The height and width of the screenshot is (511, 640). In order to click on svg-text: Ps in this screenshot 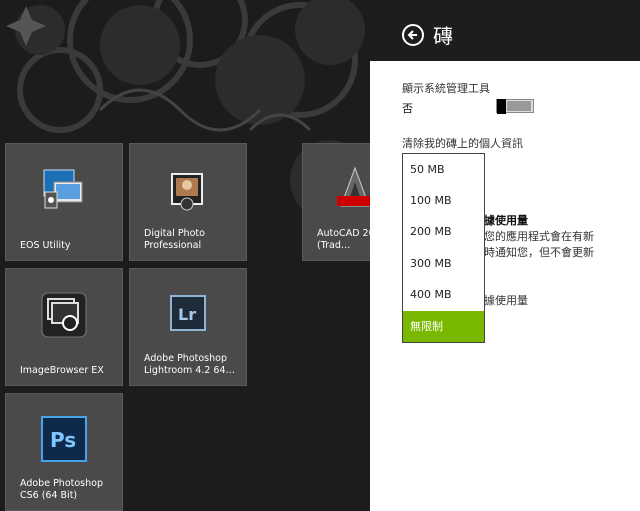, I will do `click(63, 440)`.